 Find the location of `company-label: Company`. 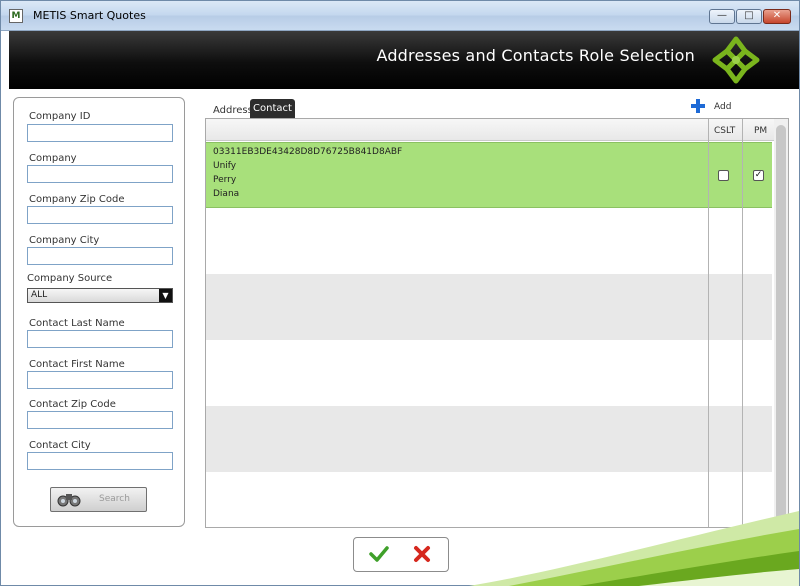

company-label: Company is located at coordinates (53, 158).